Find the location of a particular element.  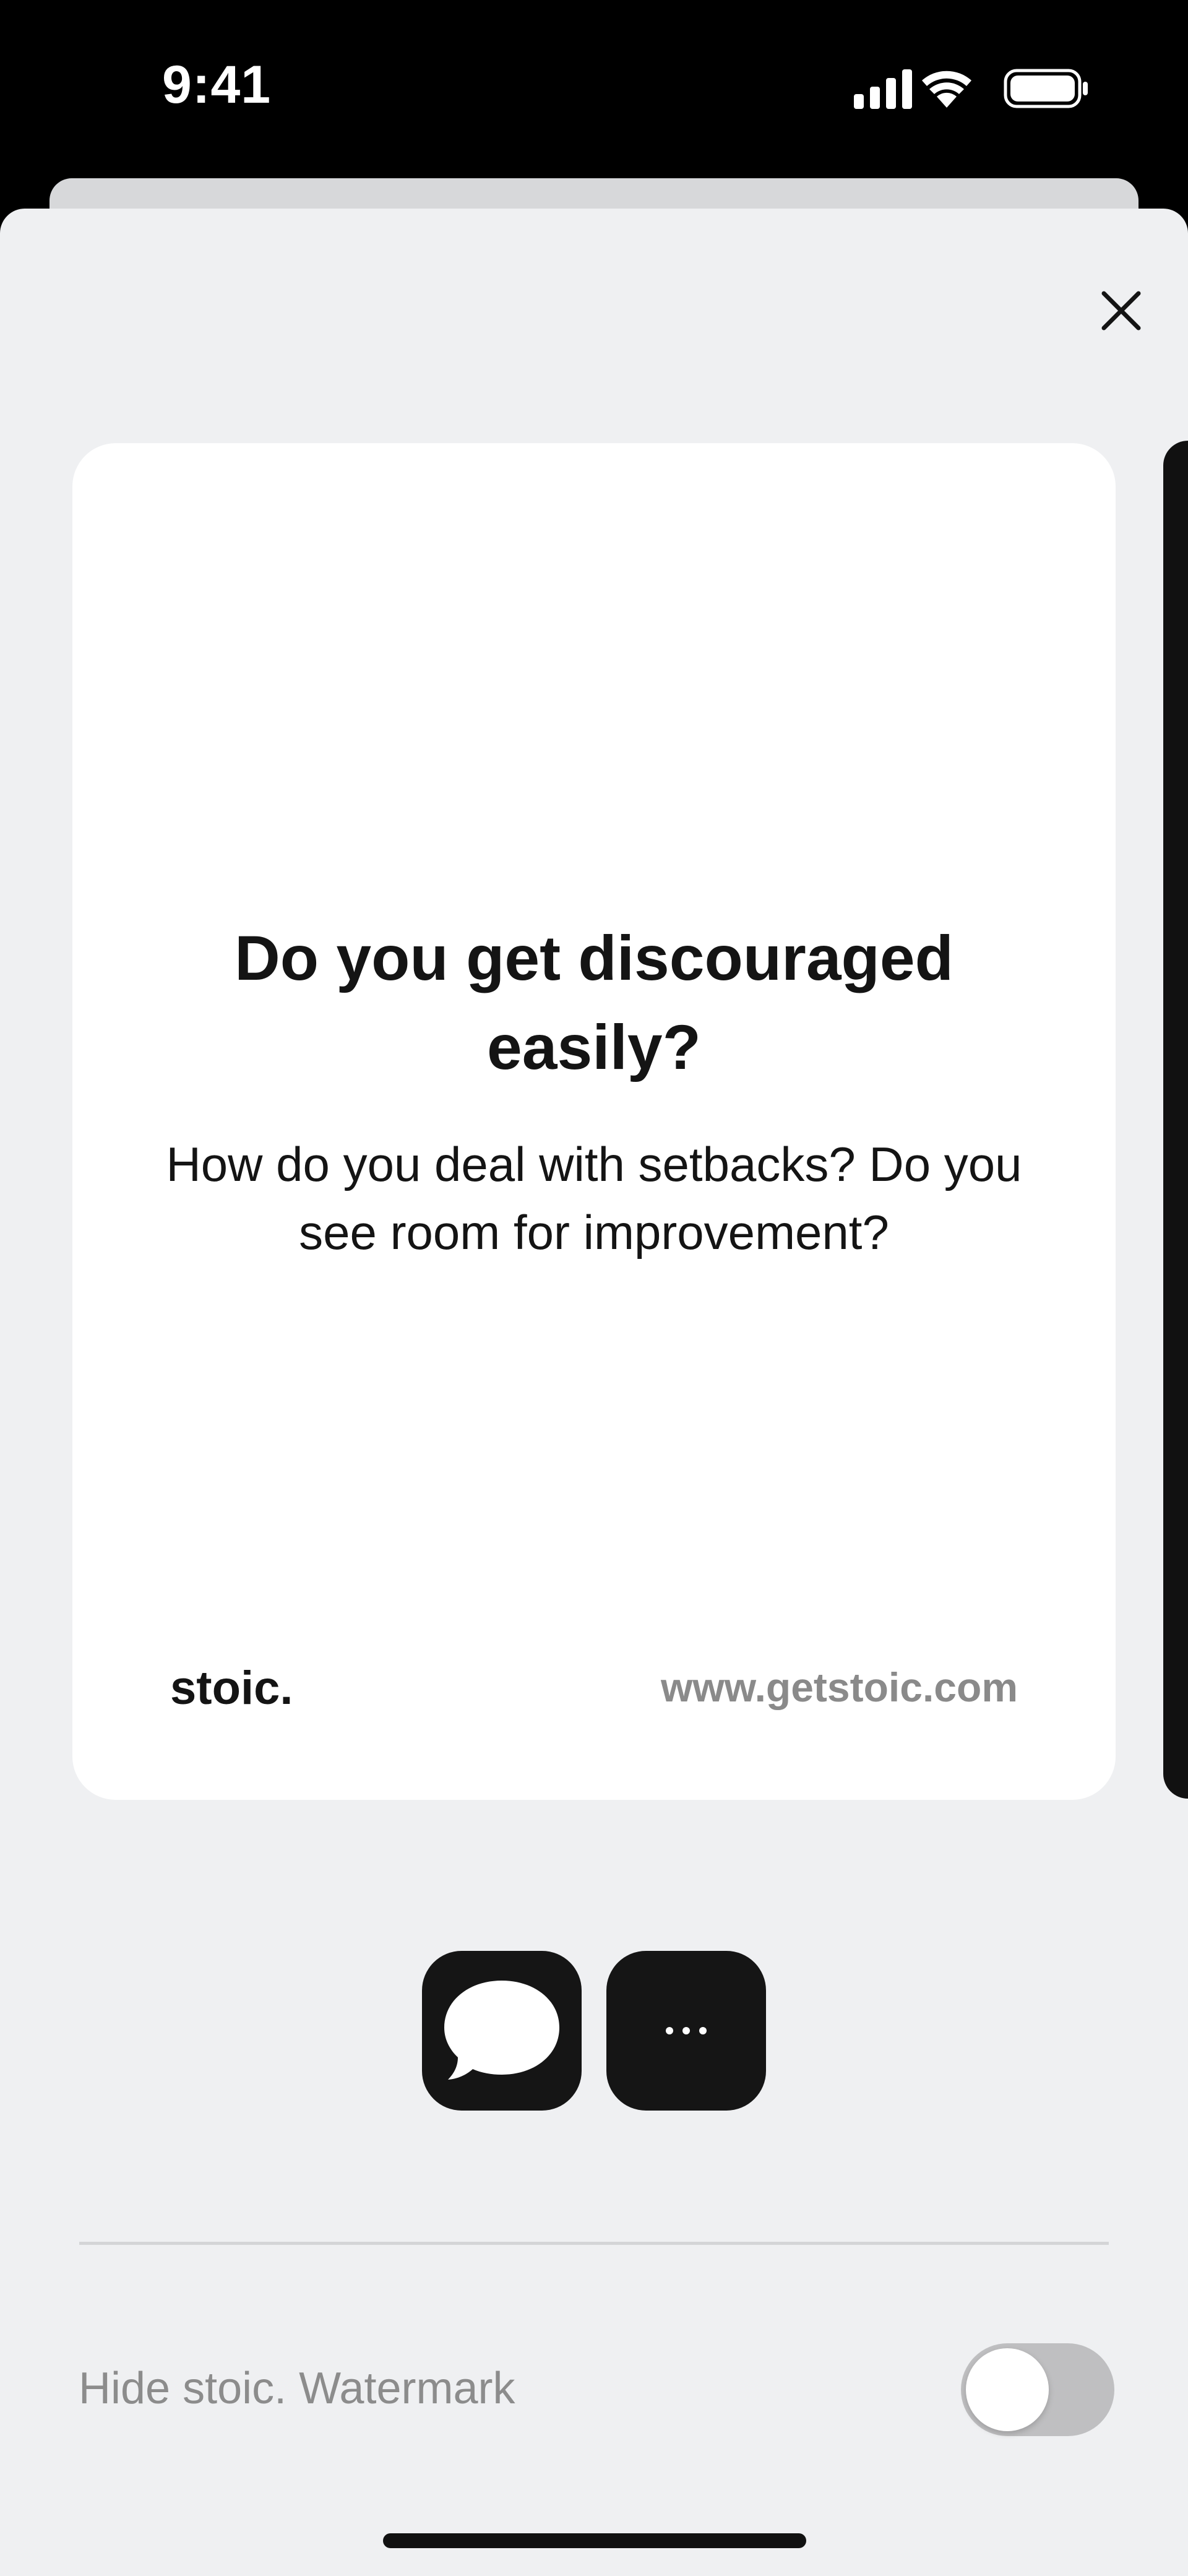

next-card-preview is located at coordinates (1175, 1120).